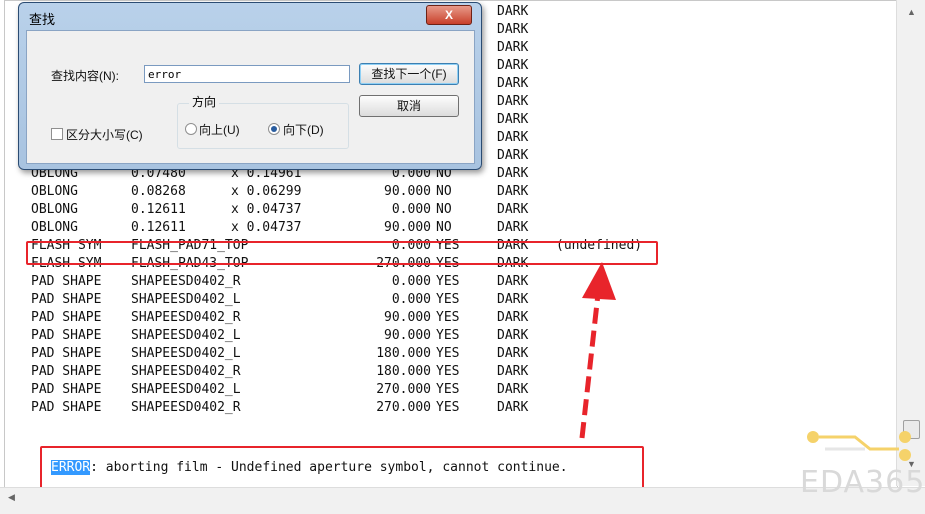  What do you see at coordinates (42, 19) in the screenshot?
I see `dialog-title: 查找` at bounding box center [42, 19].